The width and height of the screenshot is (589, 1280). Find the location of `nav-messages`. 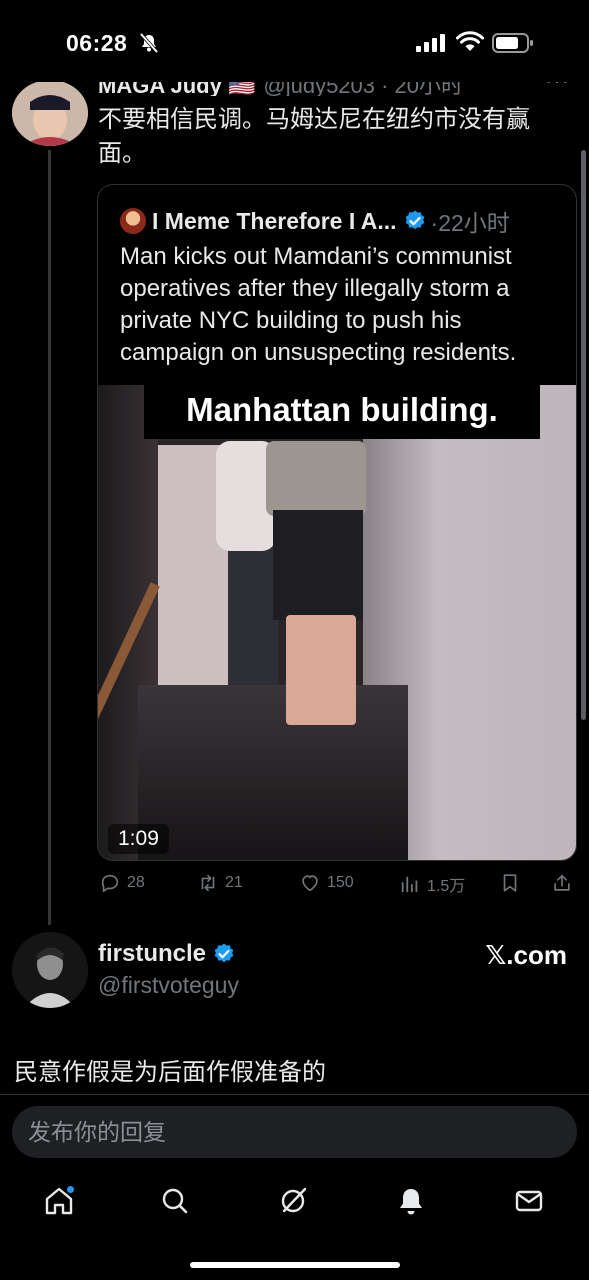

nav-messages is located at coordinates (529, 1201).